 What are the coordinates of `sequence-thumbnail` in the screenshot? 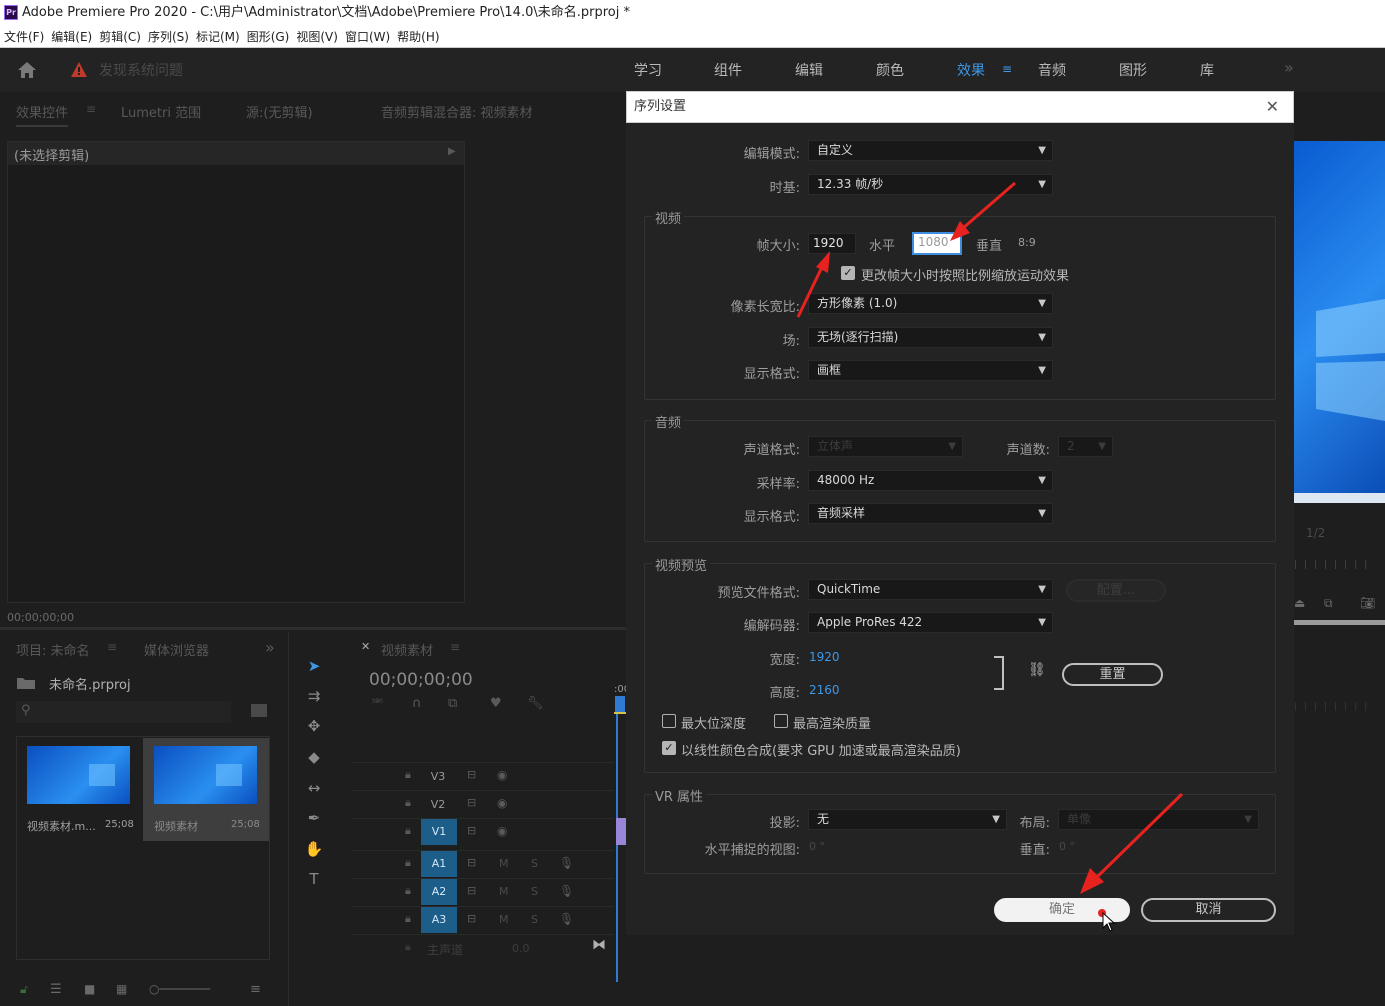 It's located at (205, 775).